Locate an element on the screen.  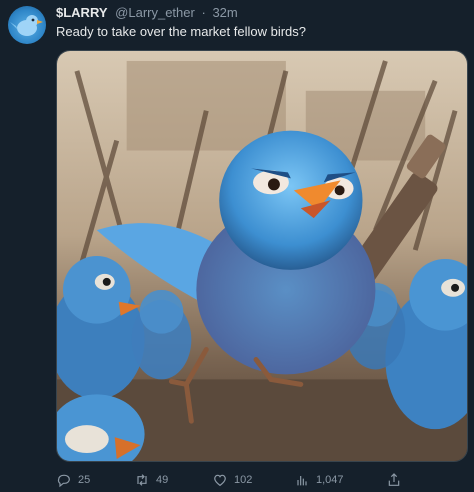
reply-count: 25 is located at coordinates (84, 480).